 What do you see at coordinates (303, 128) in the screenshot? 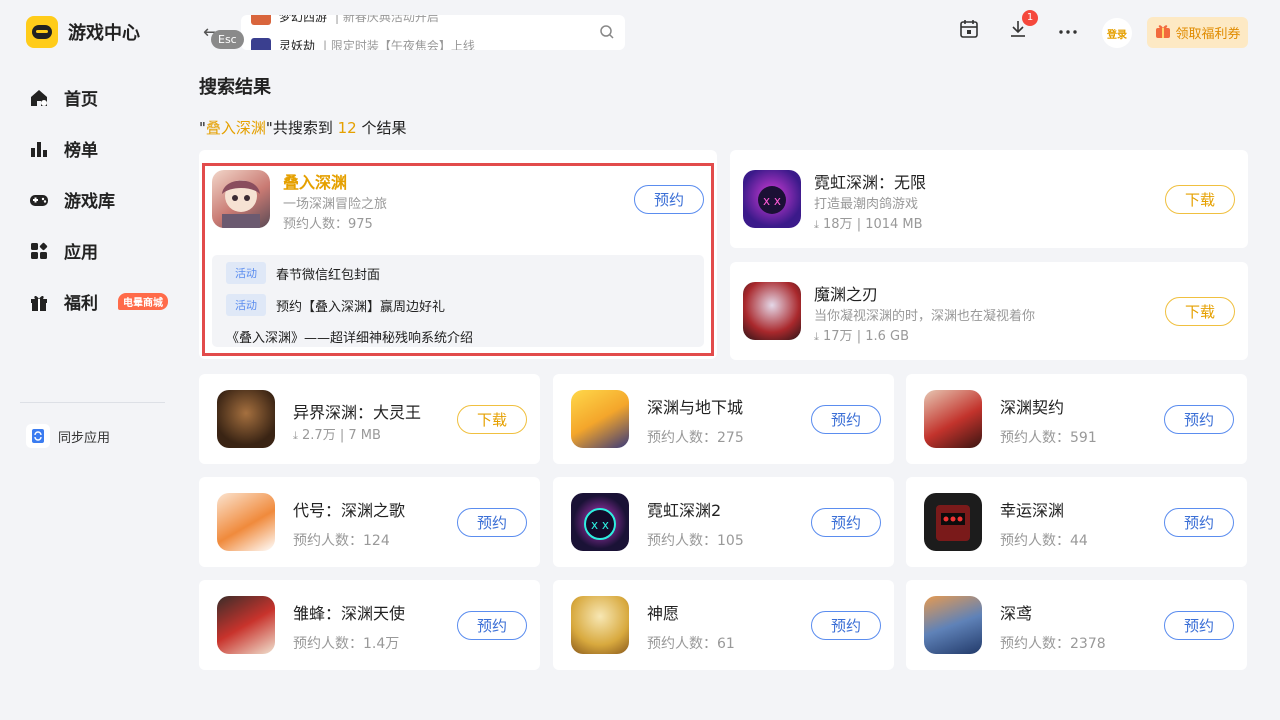
I see `search-summary: "叠入深渊"共搜索到 12 个结果` at bounding box center [303, 128].